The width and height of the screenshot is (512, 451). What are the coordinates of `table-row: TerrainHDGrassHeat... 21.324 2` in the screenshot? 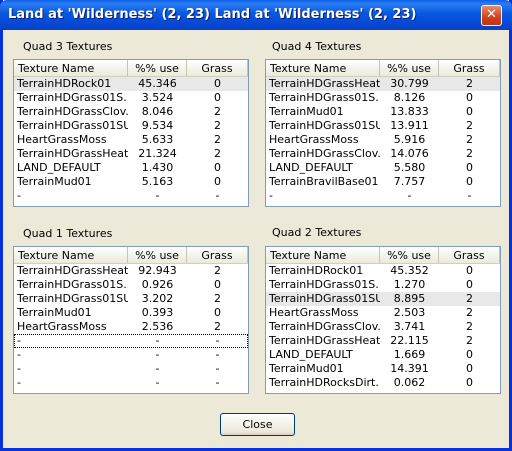 It's located at (131, 154).